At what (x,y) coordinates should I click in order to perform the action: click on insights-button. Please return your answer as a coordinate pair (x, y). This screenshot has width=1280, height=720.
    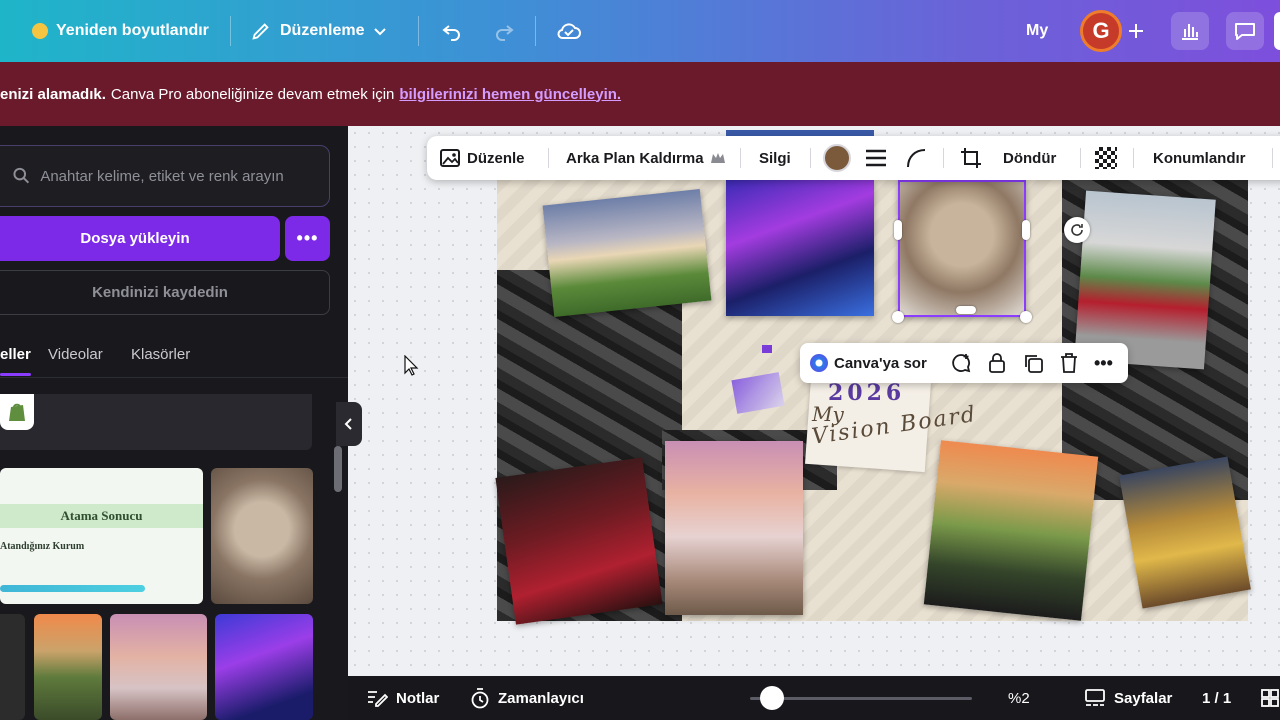
    Looking at the image, I should click on (1190, 31).